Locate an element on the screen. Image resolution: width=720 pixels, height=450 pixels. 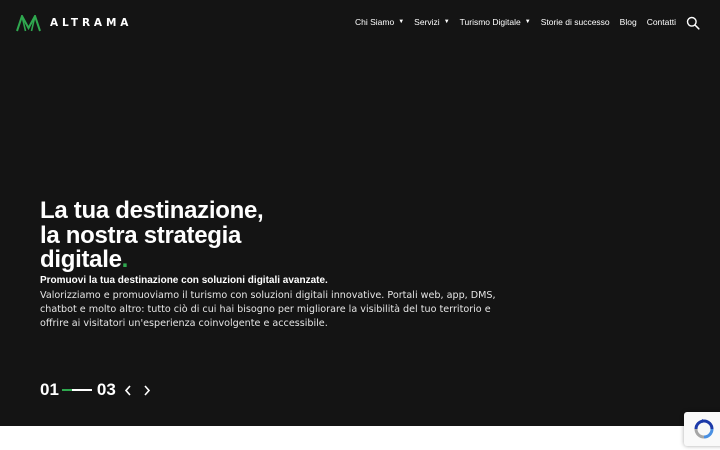
content-section-top is located at coordinates (360, 438).